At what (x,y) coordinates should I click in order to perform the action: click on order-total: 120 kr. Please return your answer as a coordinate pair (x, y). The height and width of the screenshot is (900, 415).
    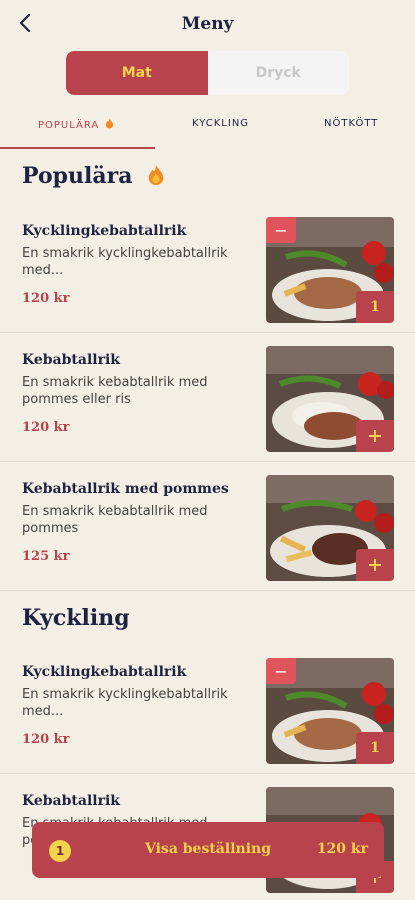
    Looking at the image, I should click on (342, 849).